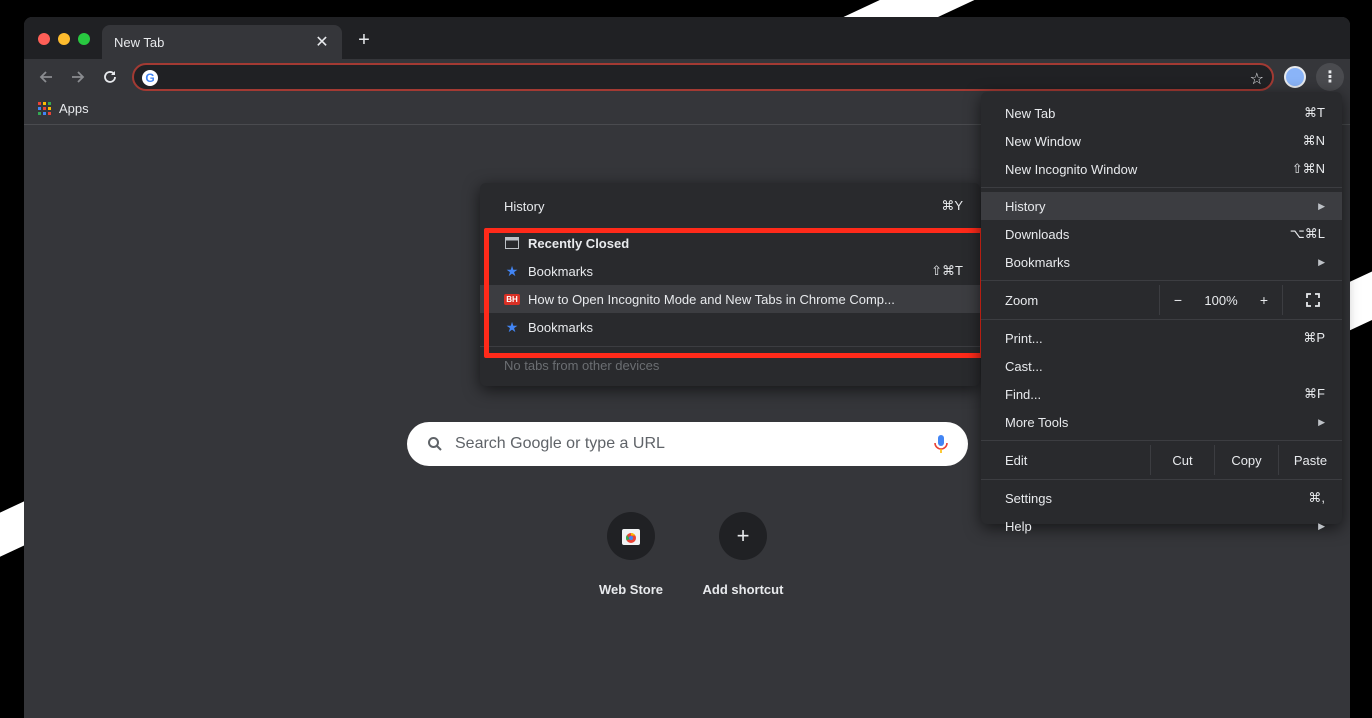 The width and height of the screenshot is (1372, 718). Describe the element at coordinates (687, 444) in the screenshot. I see `ntp-search-box: Search Google or type a URL` at that location.